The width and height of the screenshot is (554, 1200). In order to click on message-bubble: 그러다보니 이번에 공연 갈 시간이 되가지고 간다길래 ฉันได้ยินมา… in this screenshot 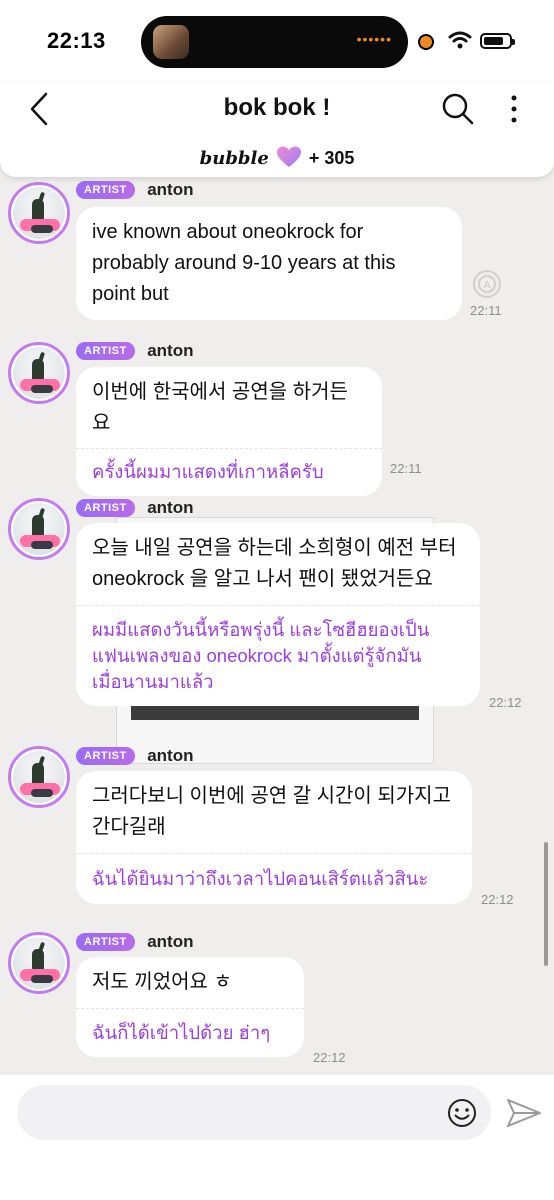, I will do `click(274, 837)`.